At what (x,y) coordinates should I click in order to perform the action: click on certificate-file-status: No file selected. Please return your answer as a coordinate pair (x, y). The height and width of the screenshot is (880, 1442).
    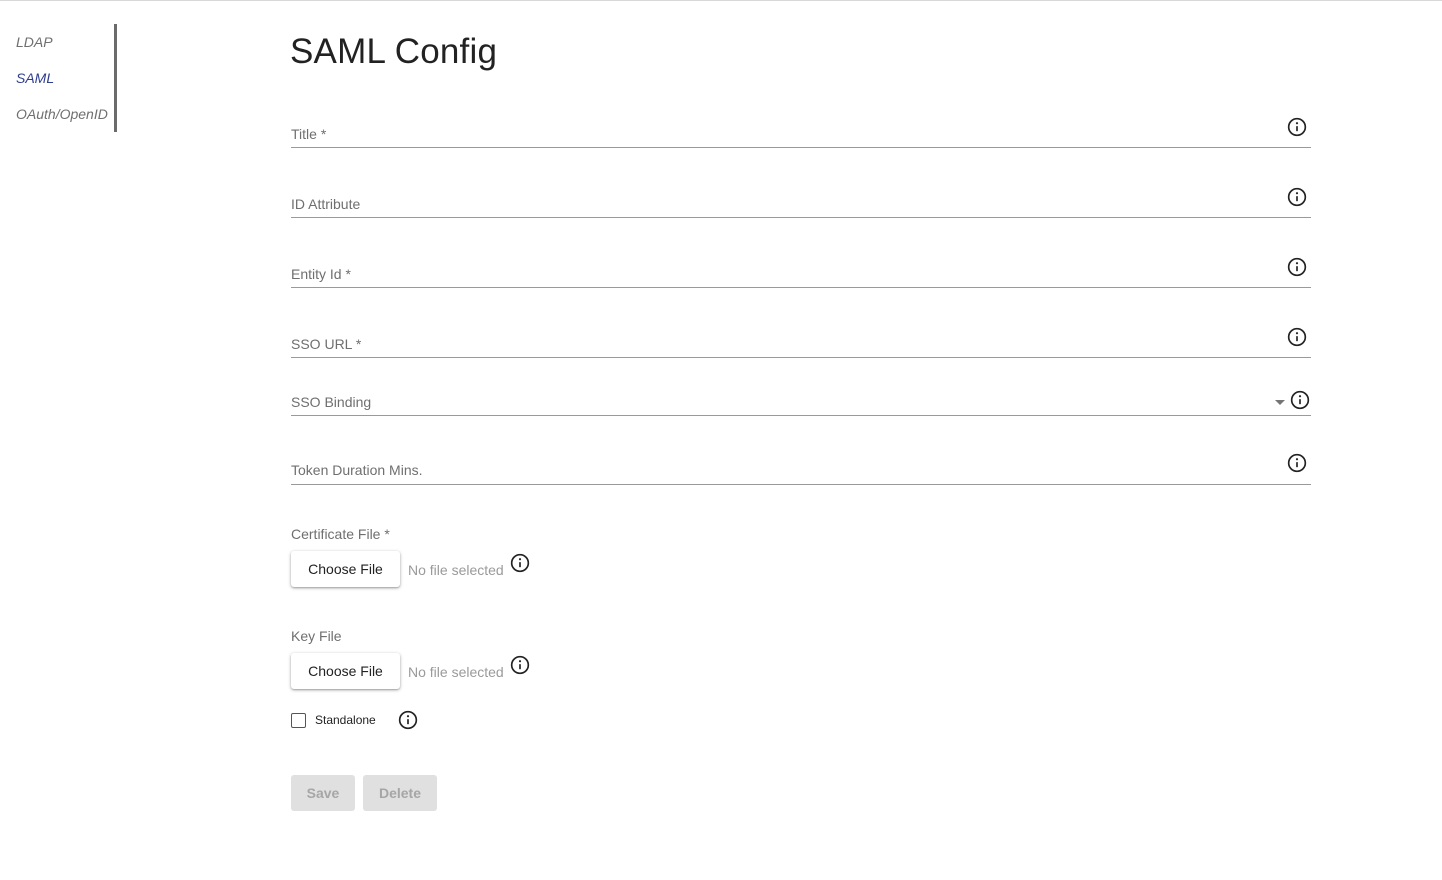
    Looking at the image, I should click on (456, 570).